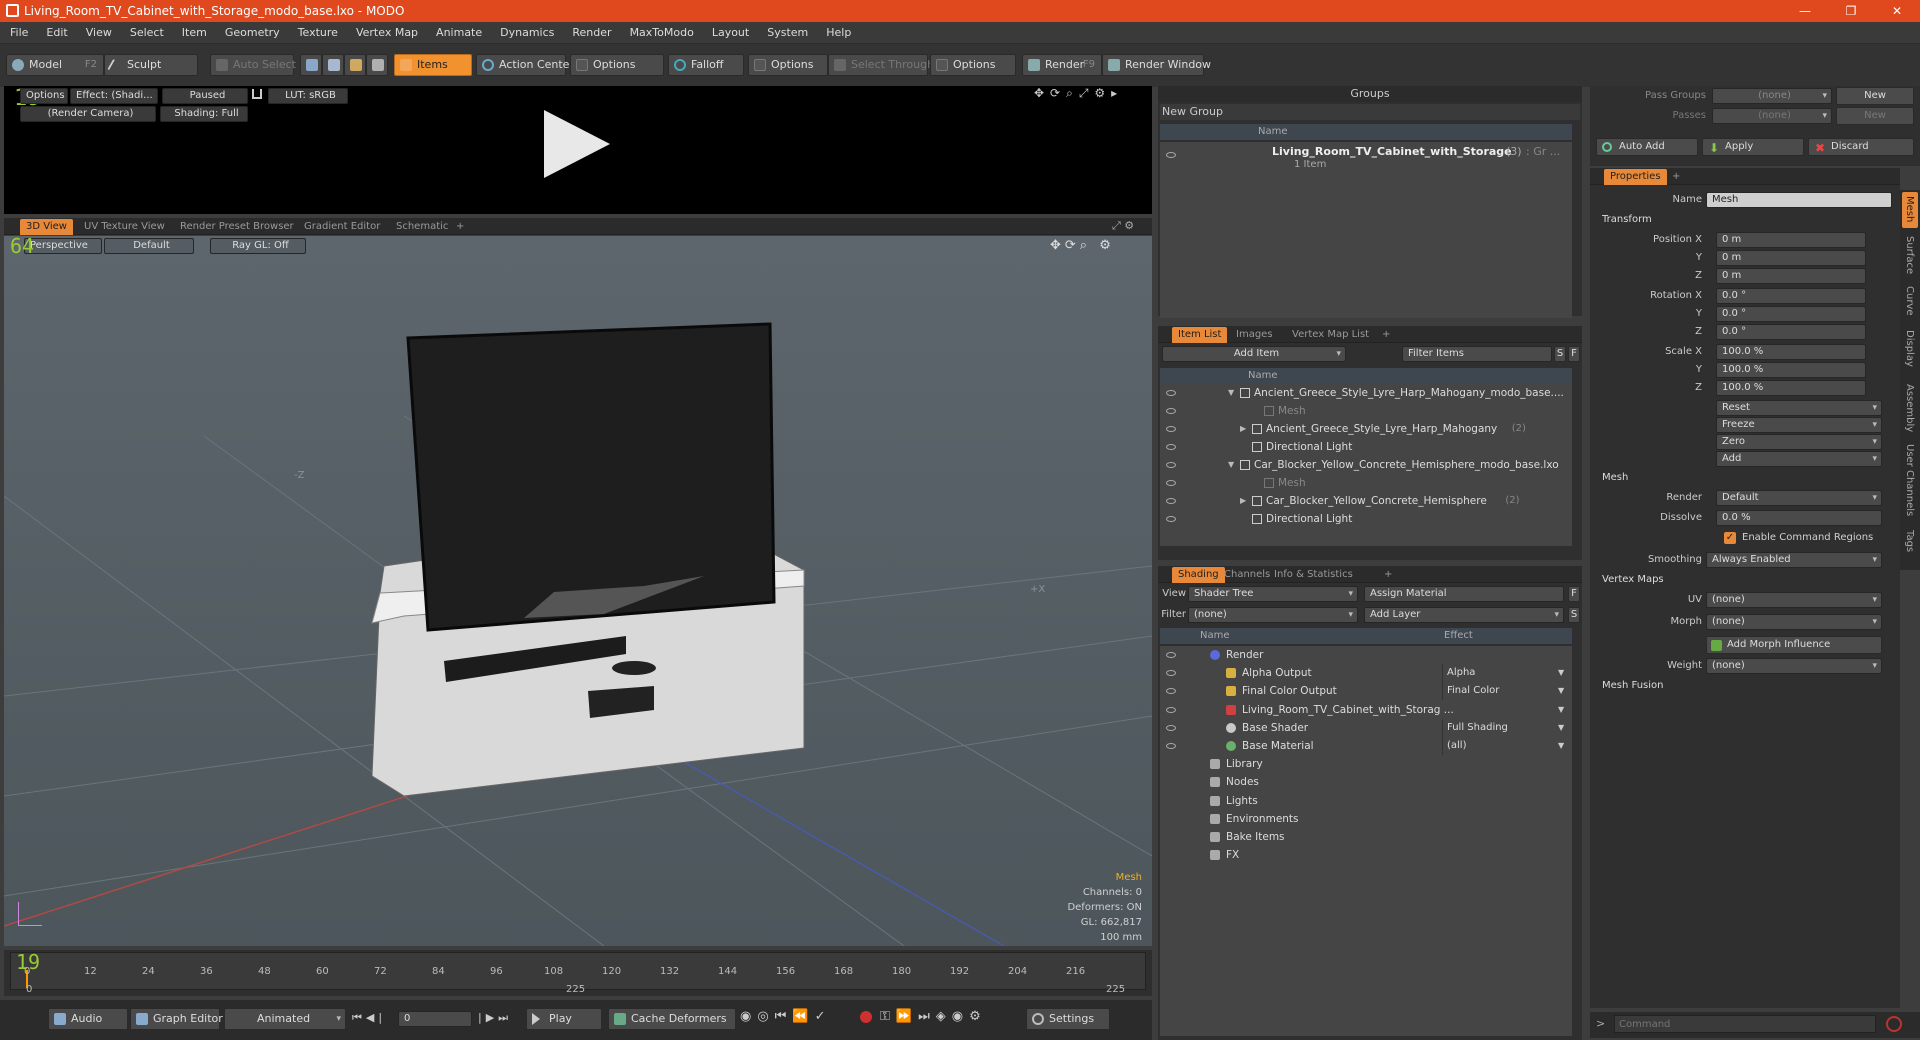 This screenshot has height=1040, width=1920. What do you see at coordinates (253, 65) in the screenshot?
I see `auto-select-button: Auto Select` at bounding box center [253, 65].